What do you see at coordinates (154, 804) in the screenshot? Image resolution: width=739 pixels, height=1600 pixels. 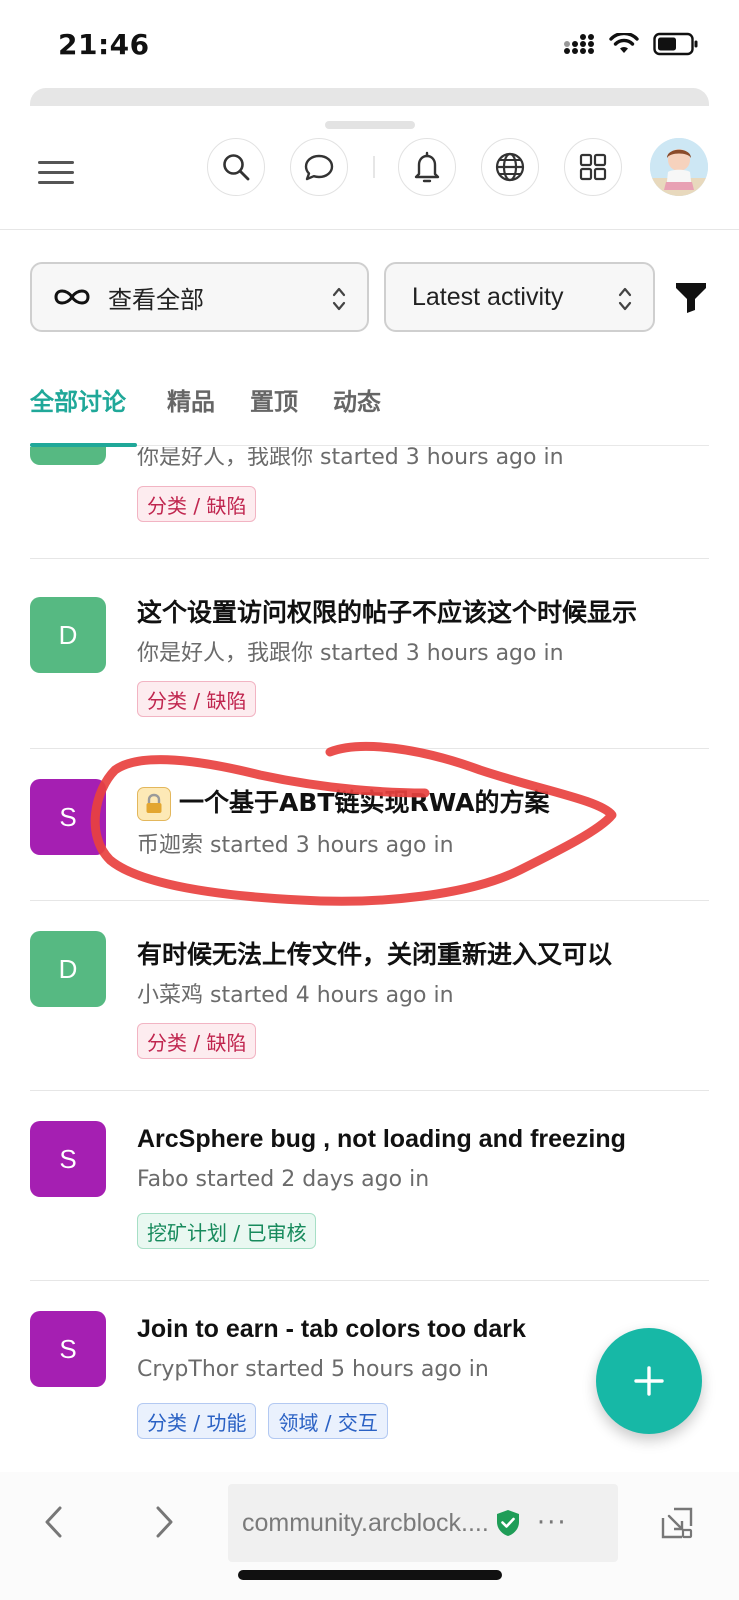 I see `lock-icon` at bounding box center [154, 804].